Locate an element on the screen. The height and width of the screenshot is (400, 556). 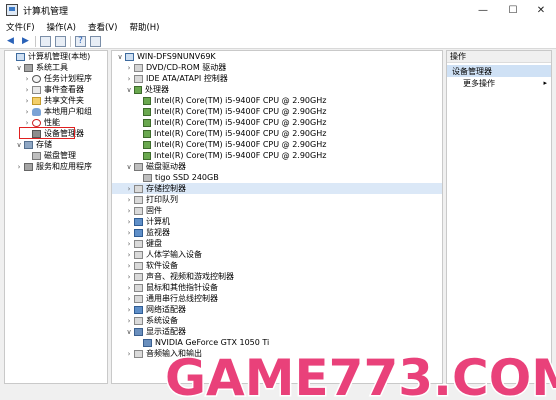
device-tree-item-row: ∨ WIN-DFS9NUNV69K is located at coordinates (277, 56).